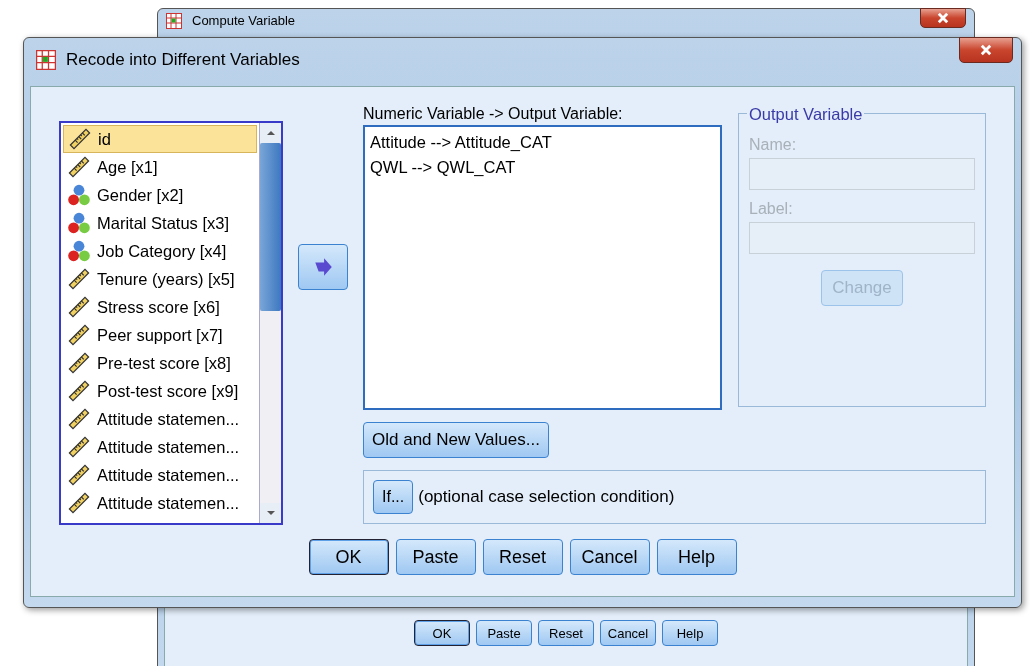  I want to click on scrollbar, so click(270, 323).